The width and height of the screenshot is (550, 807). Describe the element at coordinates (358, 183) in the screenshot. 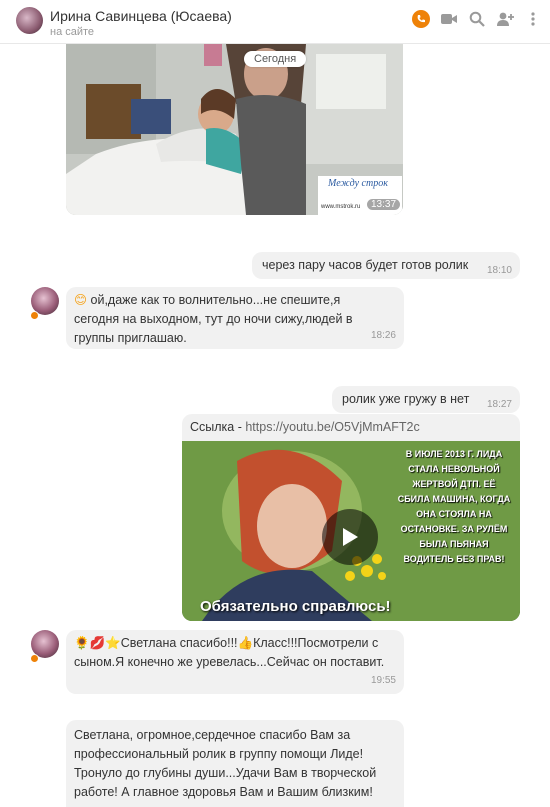

I see `photo-watermark: Между строк` at that location.